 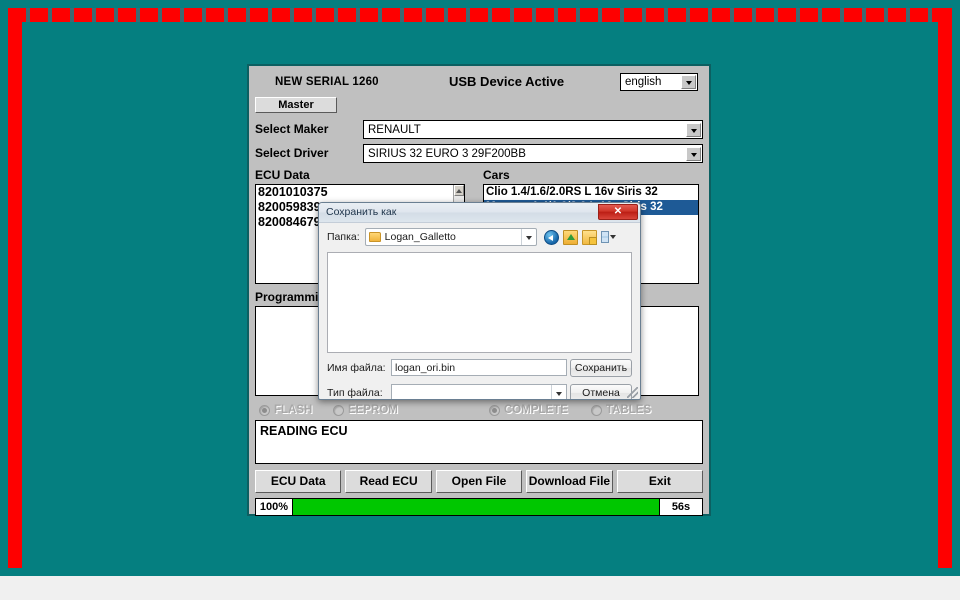 I want to click on progress-fill, so click(x=476, y=507).